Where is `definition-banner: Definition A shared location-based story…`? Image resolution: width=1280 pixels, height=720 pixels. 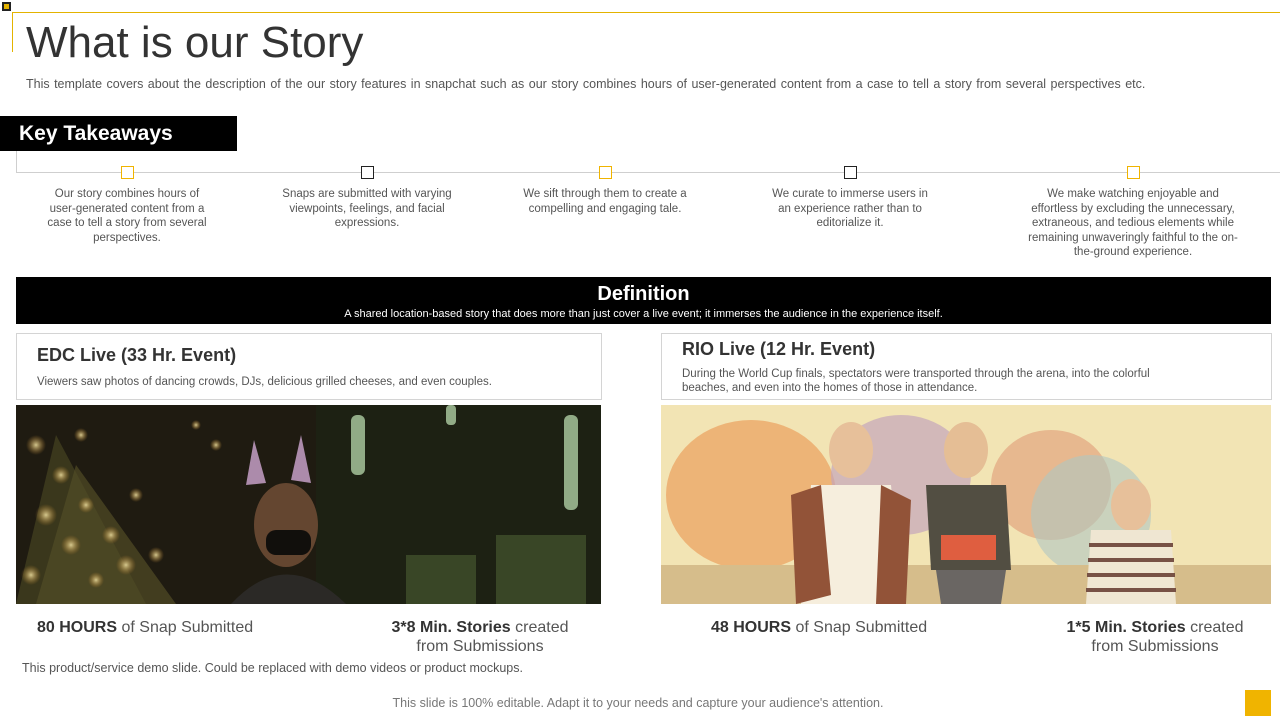
definition-banner: Definition A shared location-based story… is located at coordinates (643, 300).